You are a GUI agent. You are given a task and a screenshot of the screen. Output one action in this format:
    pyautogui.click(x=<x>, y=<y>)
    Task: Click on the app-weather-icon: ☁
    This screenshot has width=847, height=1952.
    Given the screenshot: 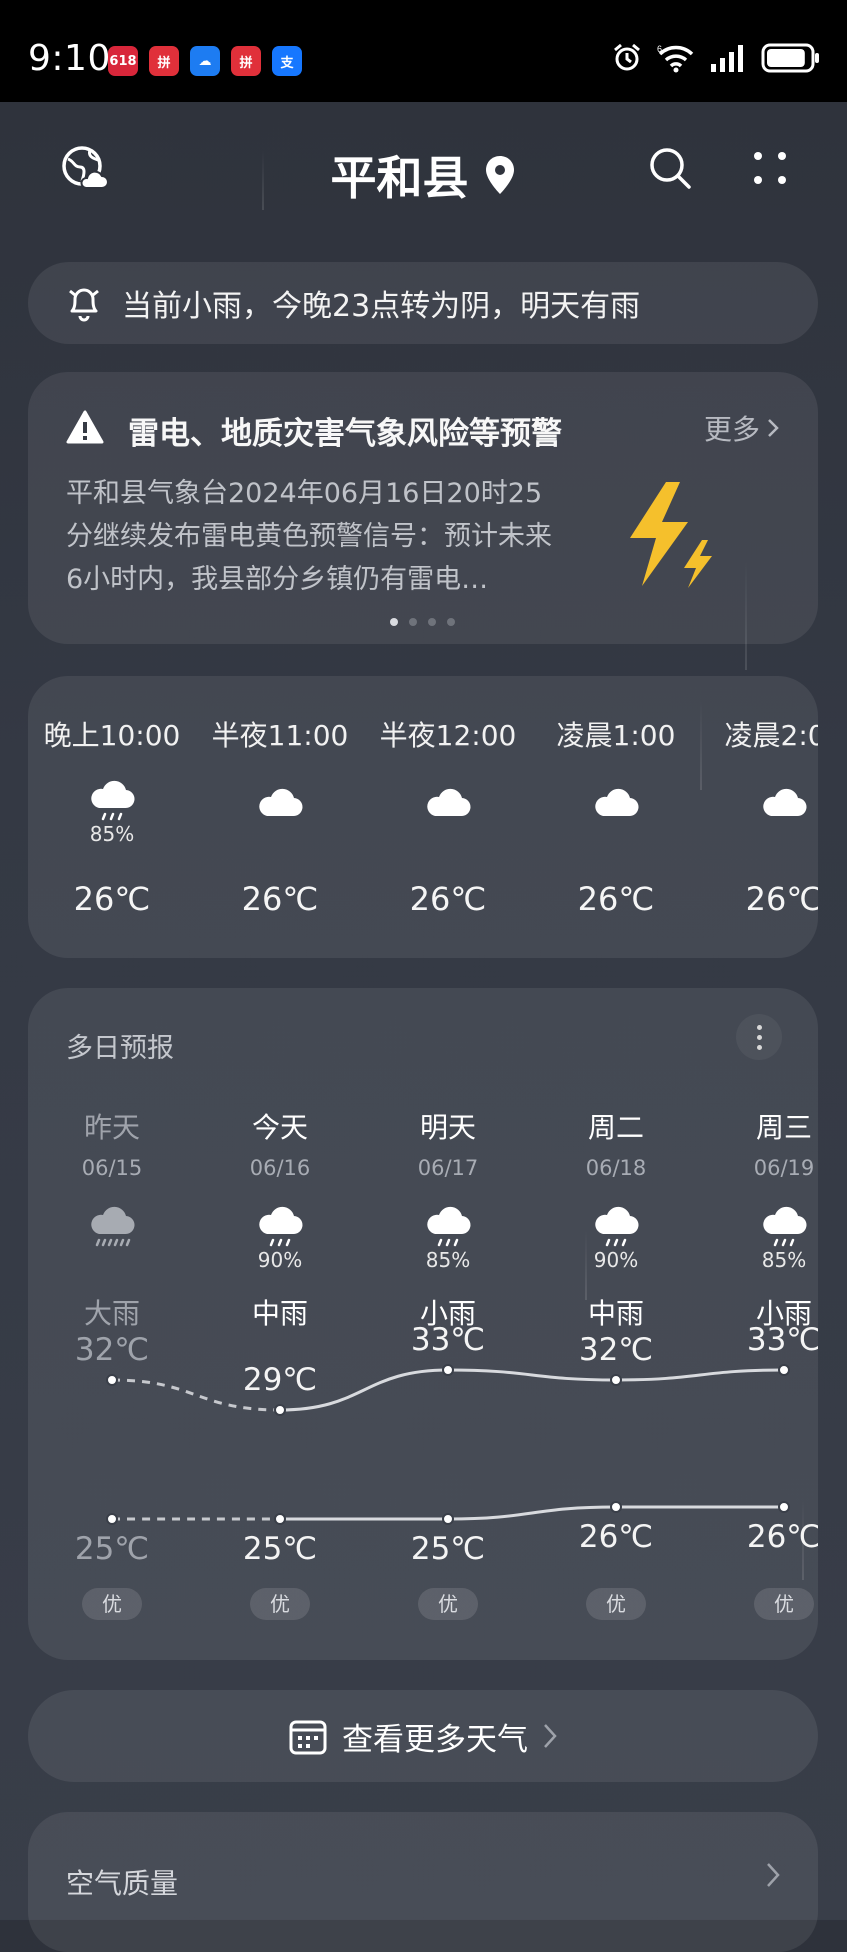 What is the action you would take?
    pyautogui.click(x=205, y=61)
    